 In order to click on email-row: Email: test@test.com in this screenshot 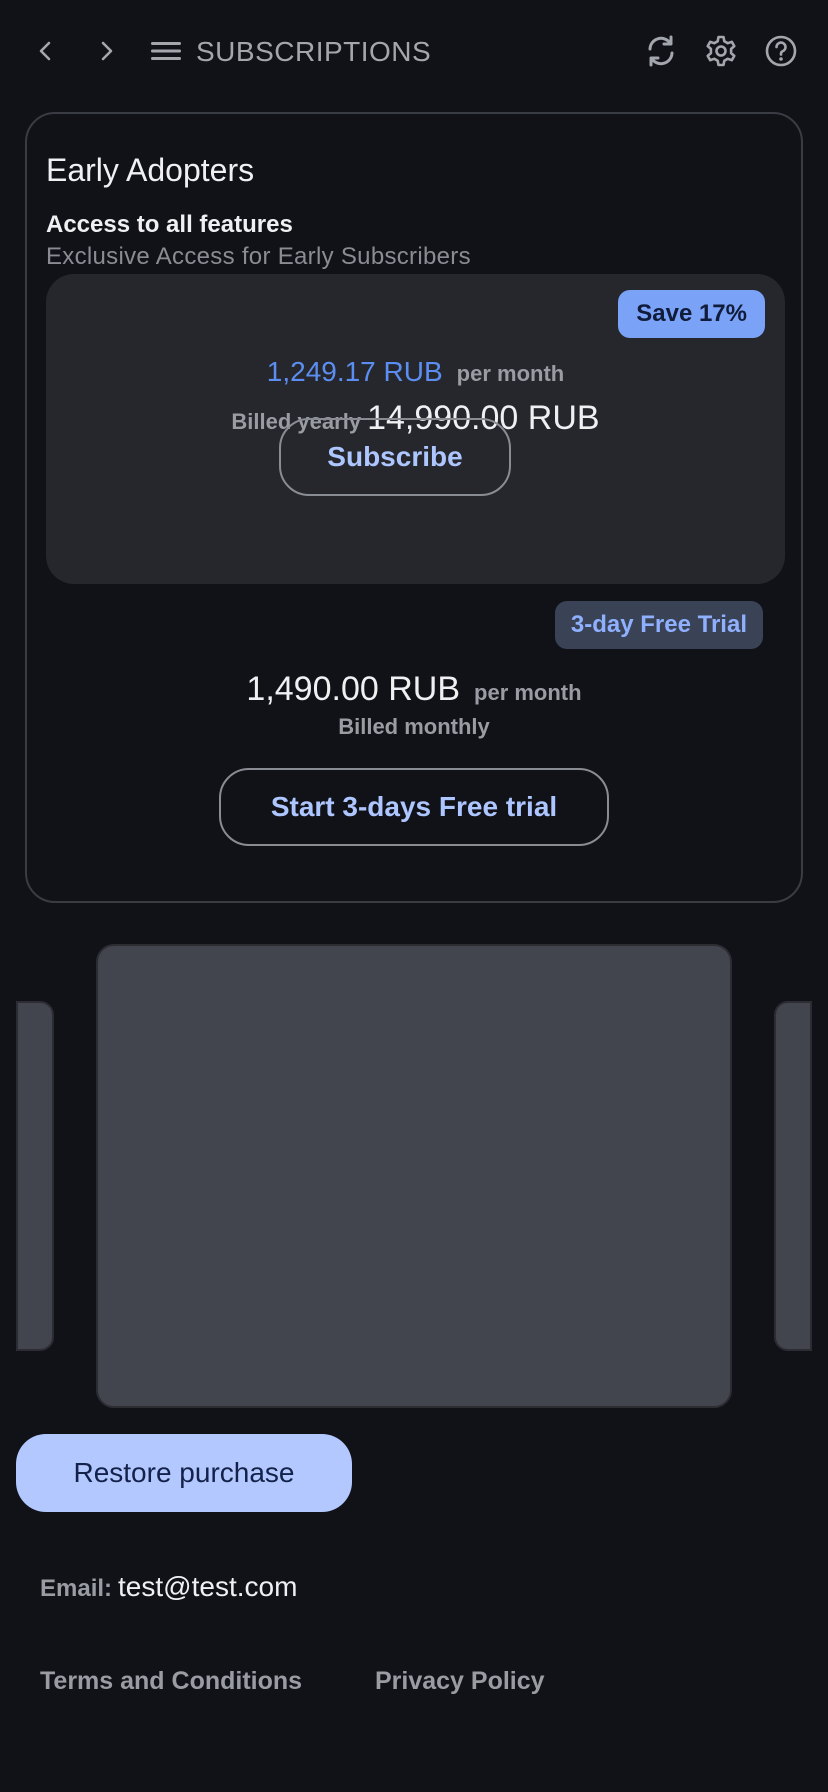, I will do `click(168, 1589)`.